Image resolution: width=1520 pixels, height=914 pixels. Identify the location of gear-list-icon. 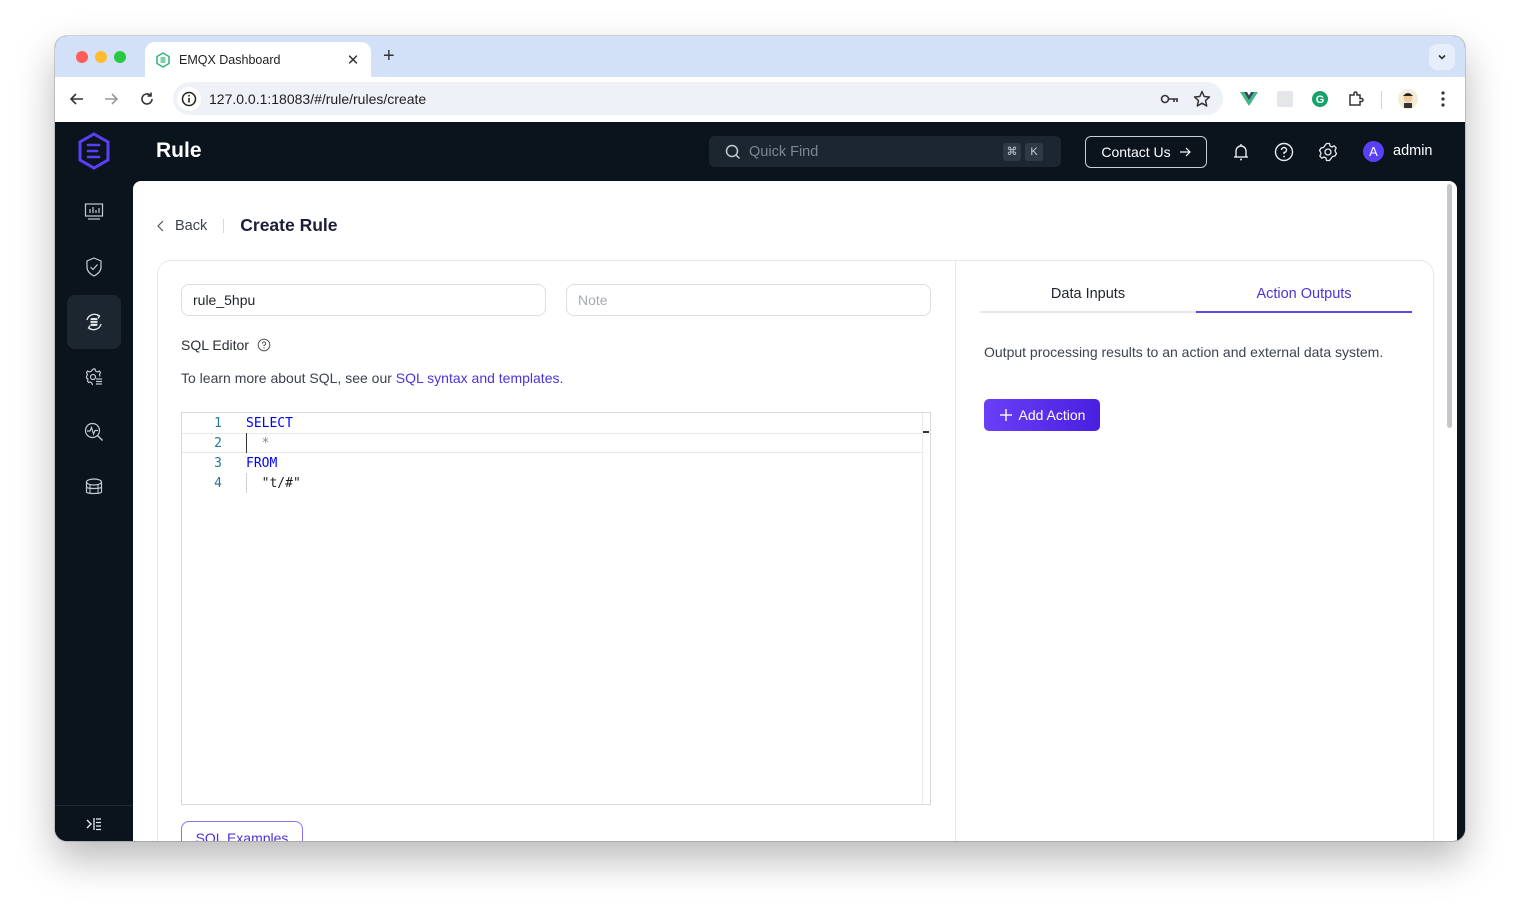
(93, 377).